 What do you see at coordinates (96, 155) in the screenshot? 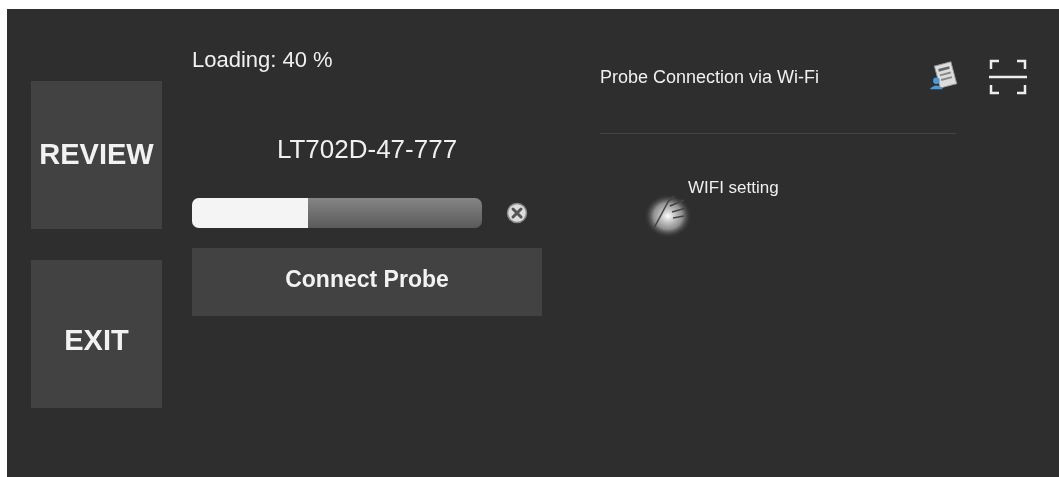
I see `side-button: REVIEW` at bounding box center [96, 155].